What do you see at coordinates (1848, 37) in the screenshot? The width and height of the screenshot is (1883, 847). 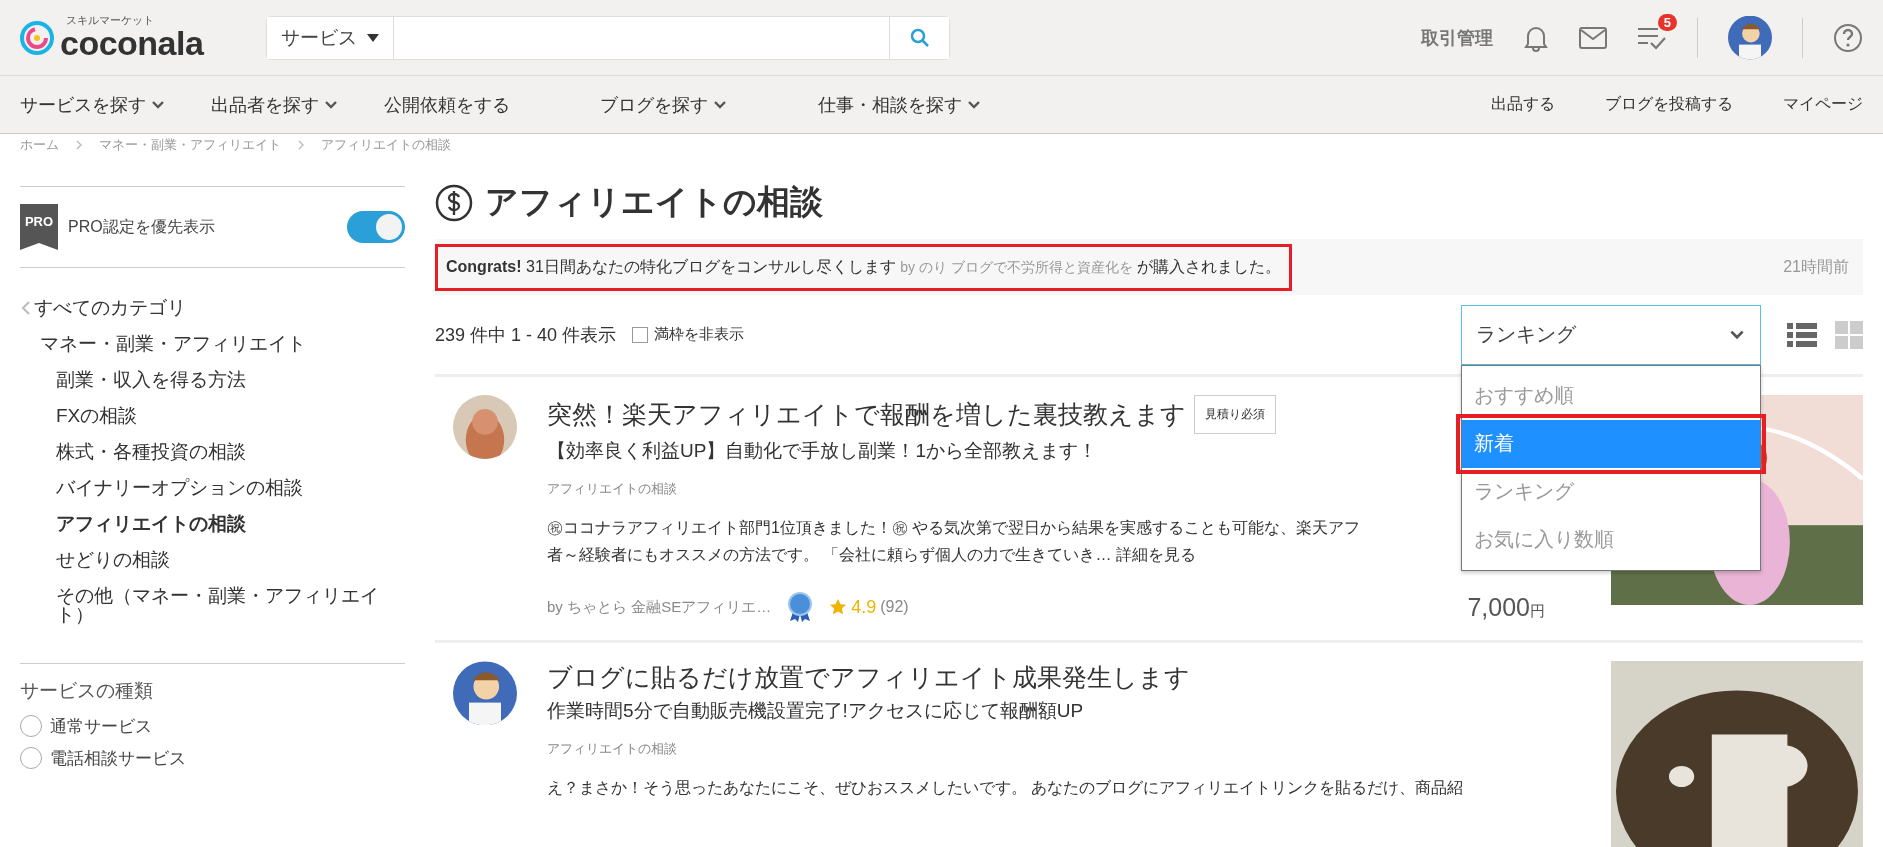 I see `help-icon` at bounding box center [1848, 37].